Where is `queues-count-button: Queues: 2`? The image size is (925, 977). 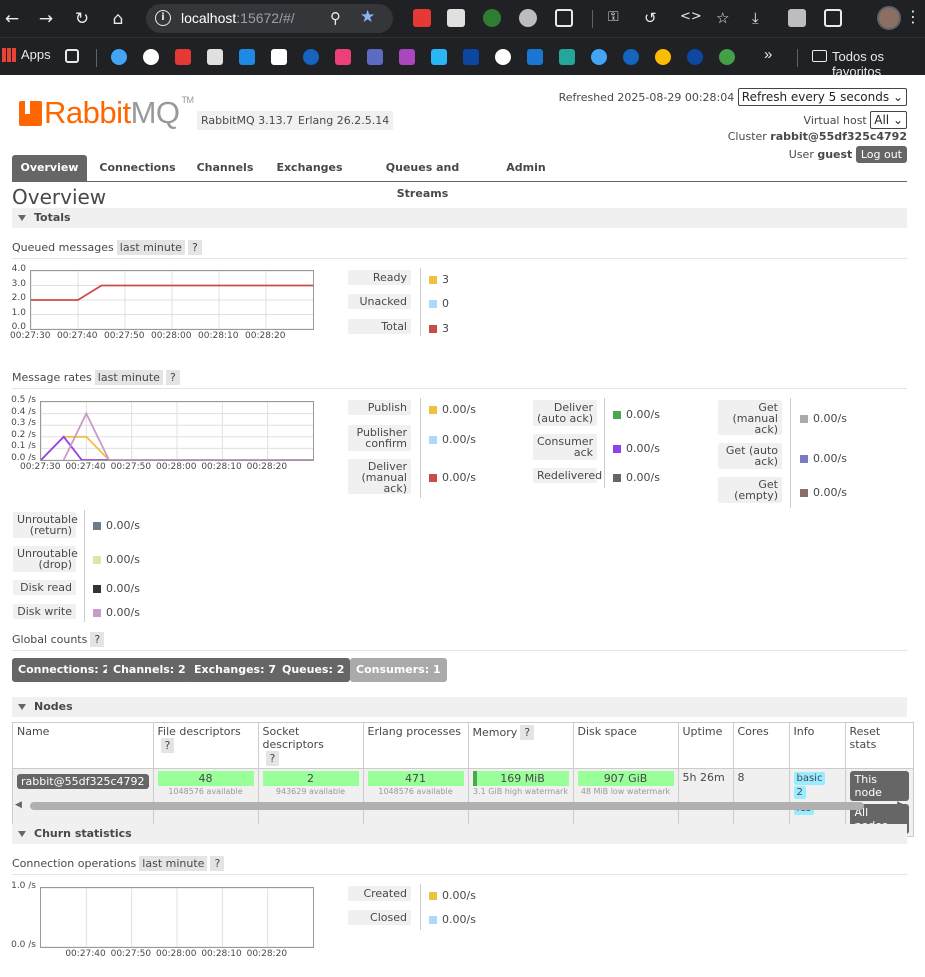
queues-count-button: Queues: 2 is located at coordinates (313, 670).